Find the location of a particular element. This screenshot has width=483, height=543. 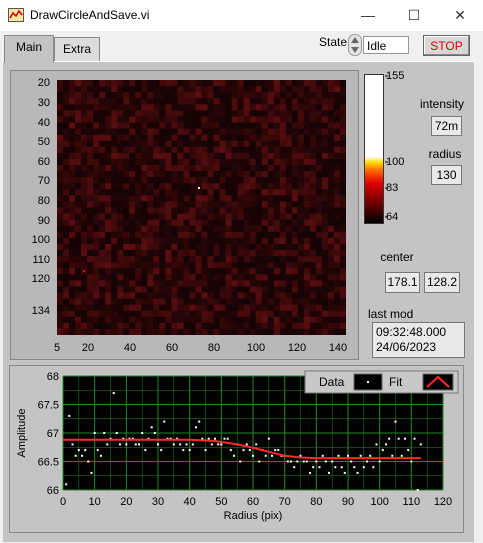

maximize-button: ☐ is located at coordinates (414, 15).